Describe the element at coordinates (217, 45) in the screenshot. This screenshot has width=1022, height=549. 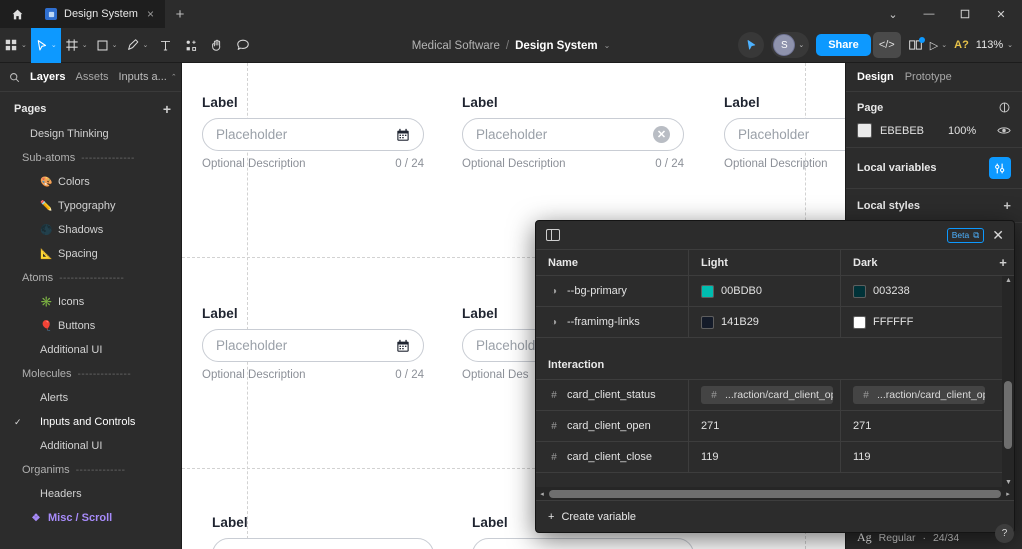
I see `hand-tool-icon` at that location.